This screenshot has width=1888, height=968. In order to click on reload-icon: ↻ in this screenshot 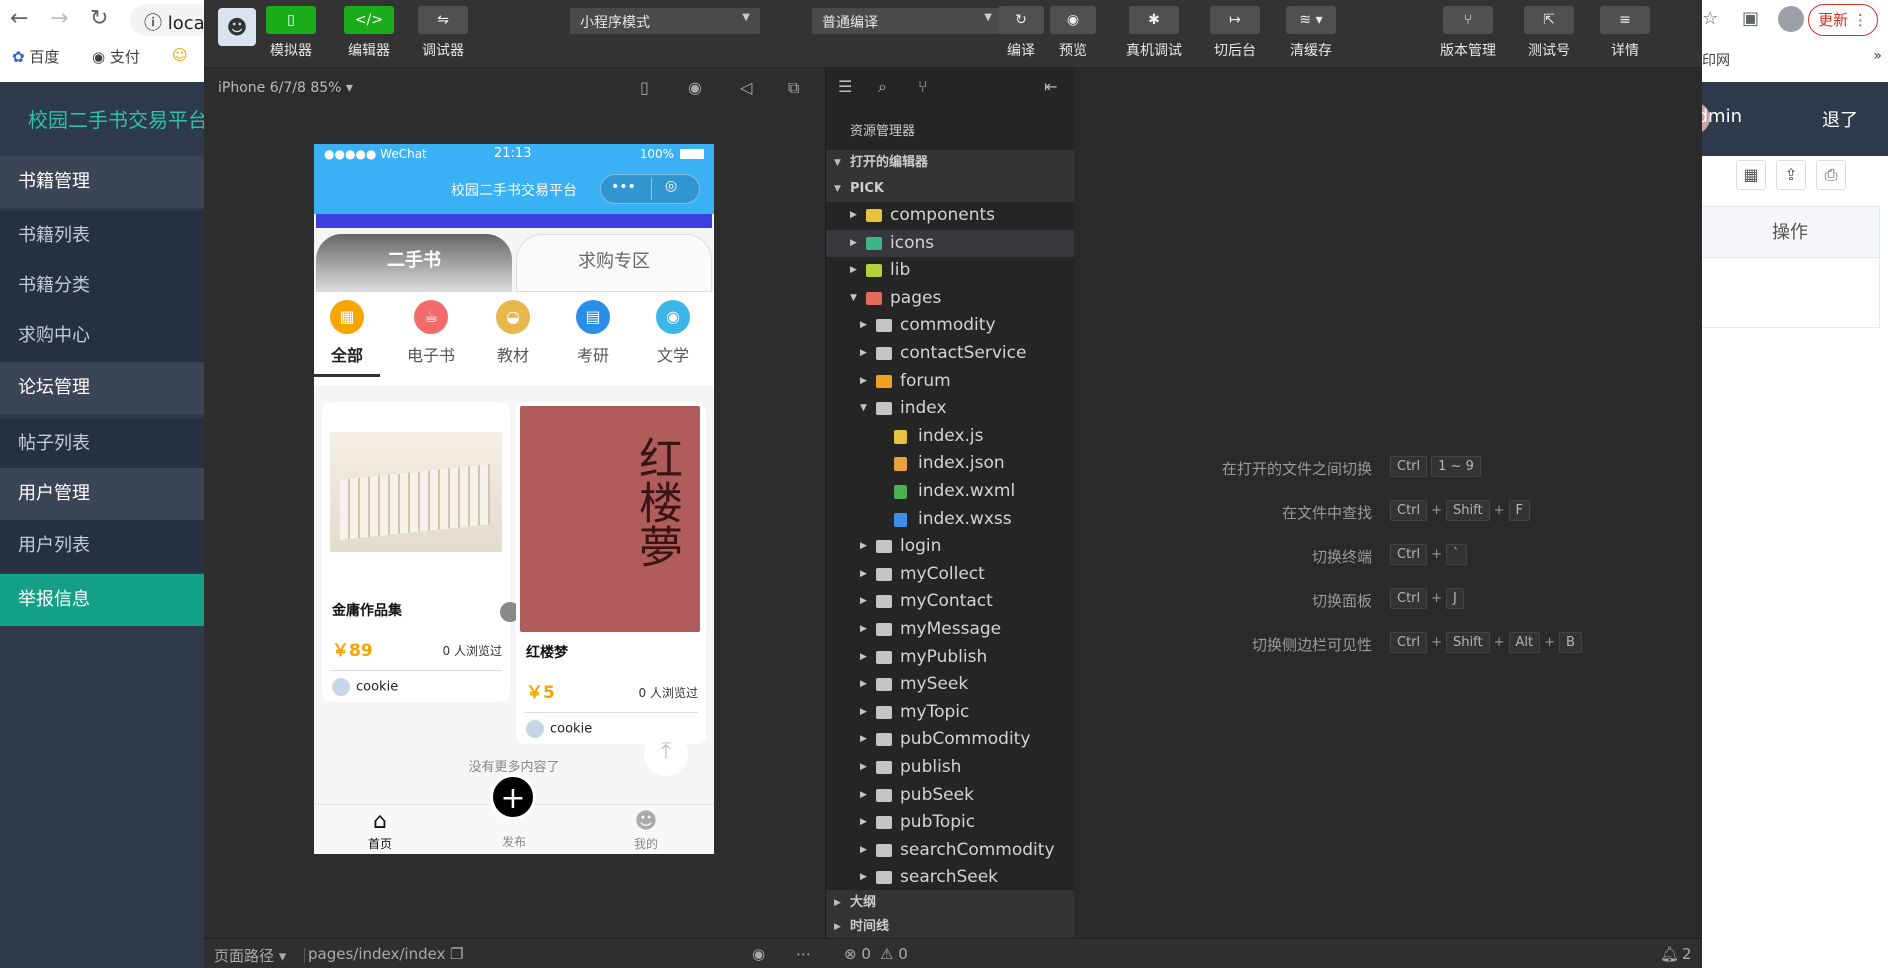, I will do `click(99, 18)`.